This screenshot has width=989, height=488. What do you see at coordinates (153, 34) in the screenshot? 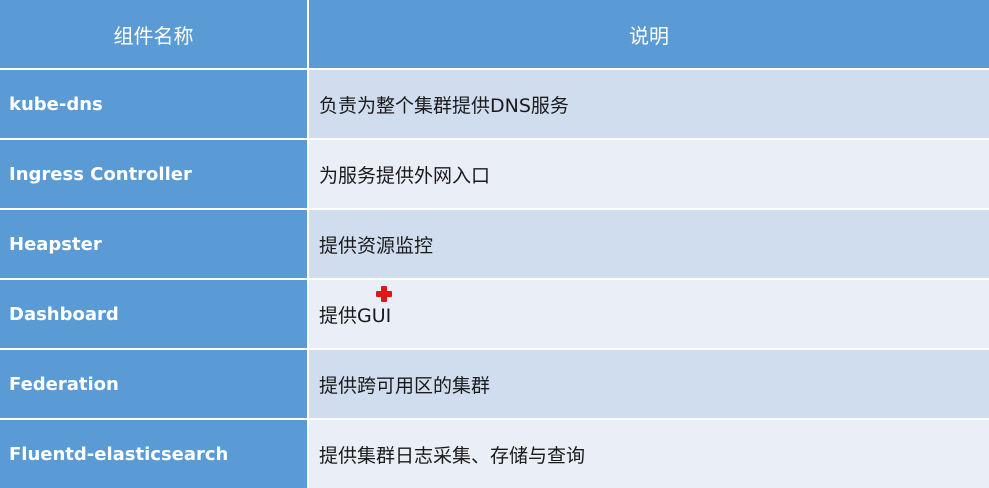
I see `header-component-name: 组件名称` at bounding box center [153, 34].